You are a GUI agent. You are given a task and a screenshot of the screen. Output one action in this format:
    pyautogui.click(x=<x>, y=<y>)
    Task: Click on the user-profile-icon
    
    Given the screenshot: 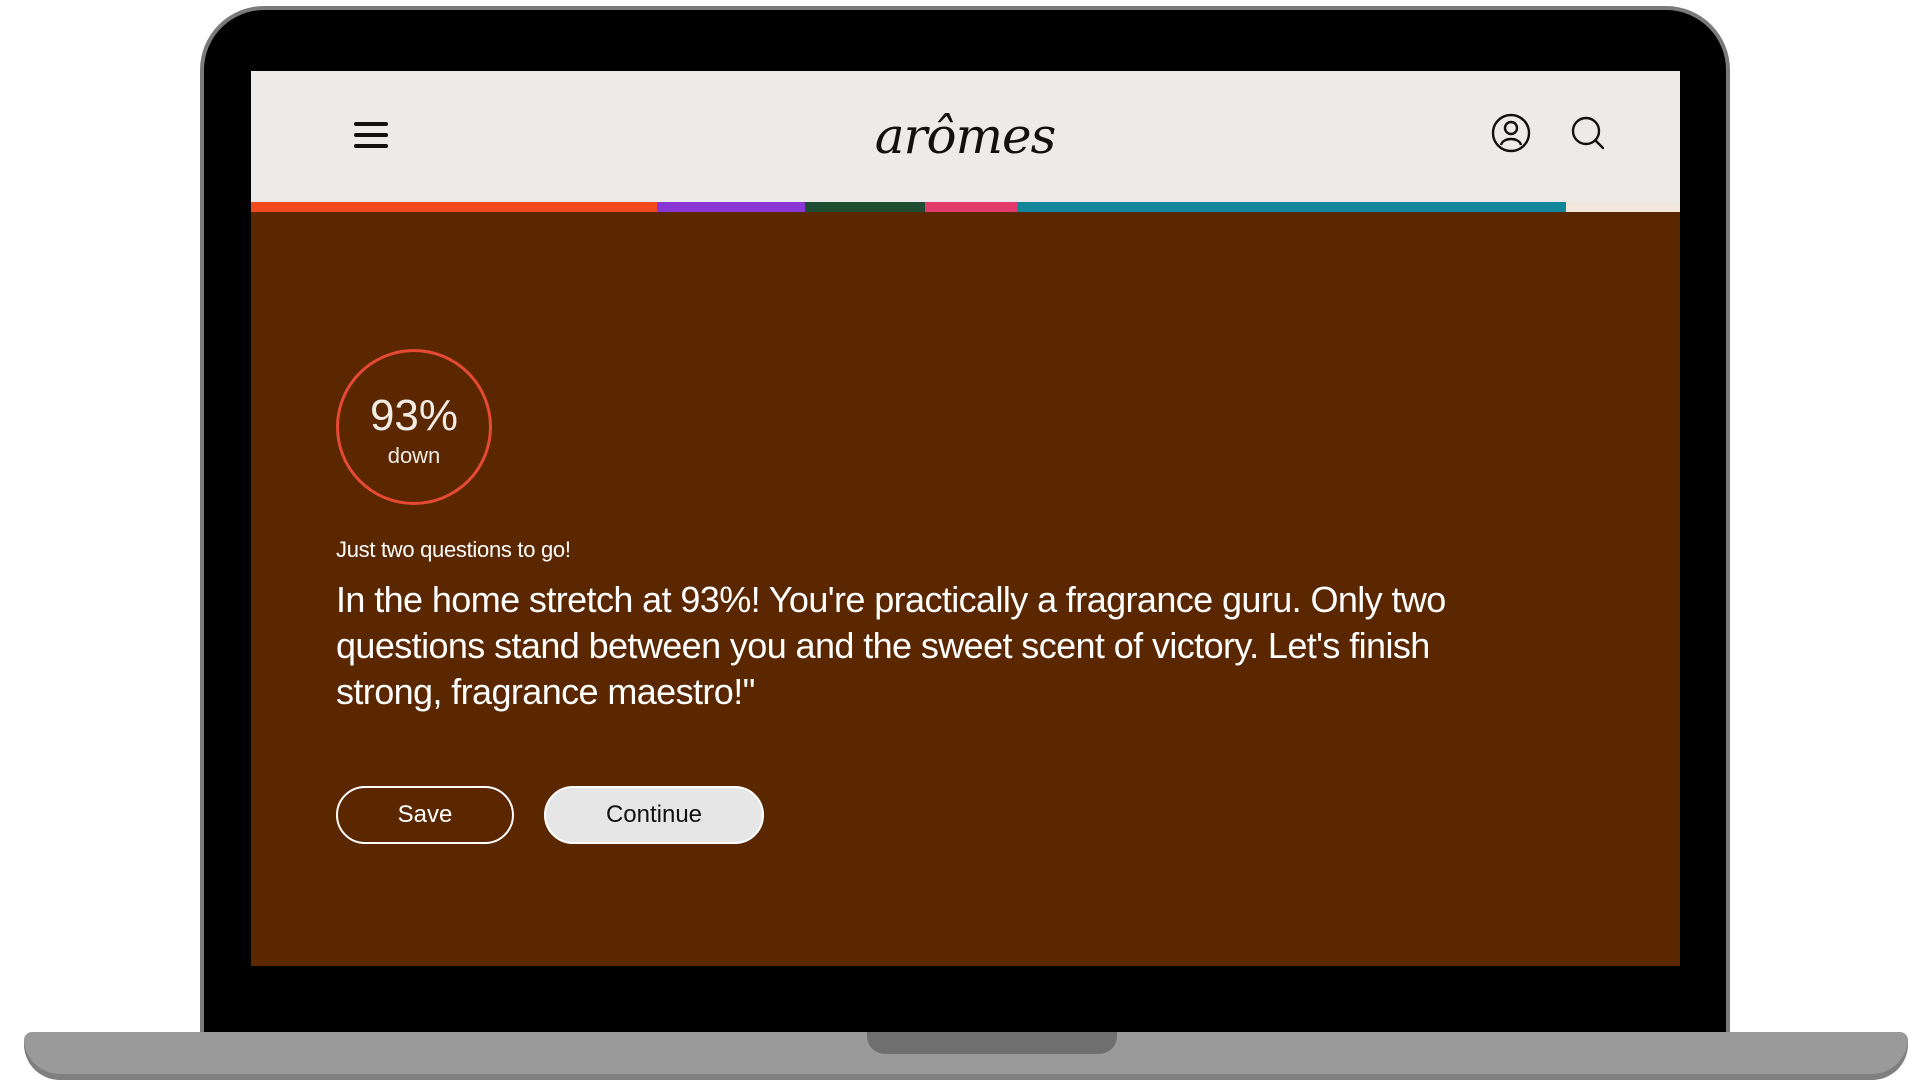 What is the action you would take?
    pyautogui.click(x=1511, y=133)
    